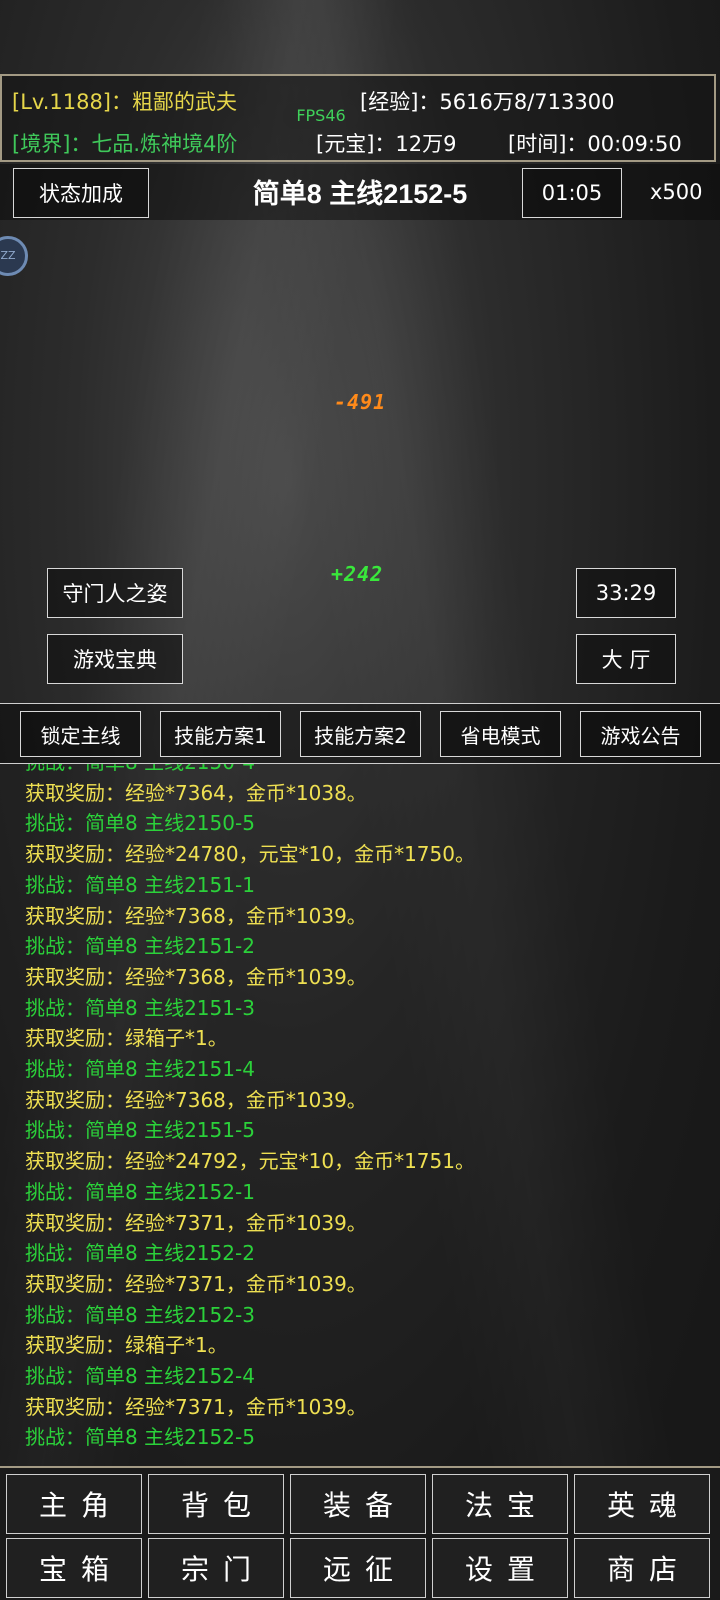 The height and width of the screenshot is (1600, 720). Describe the element at coordinates (250, 854) in the screenshot. I see `log-reward-line: 获取奖励：经验*24780，元宝*10，金币*1750。` at that location.